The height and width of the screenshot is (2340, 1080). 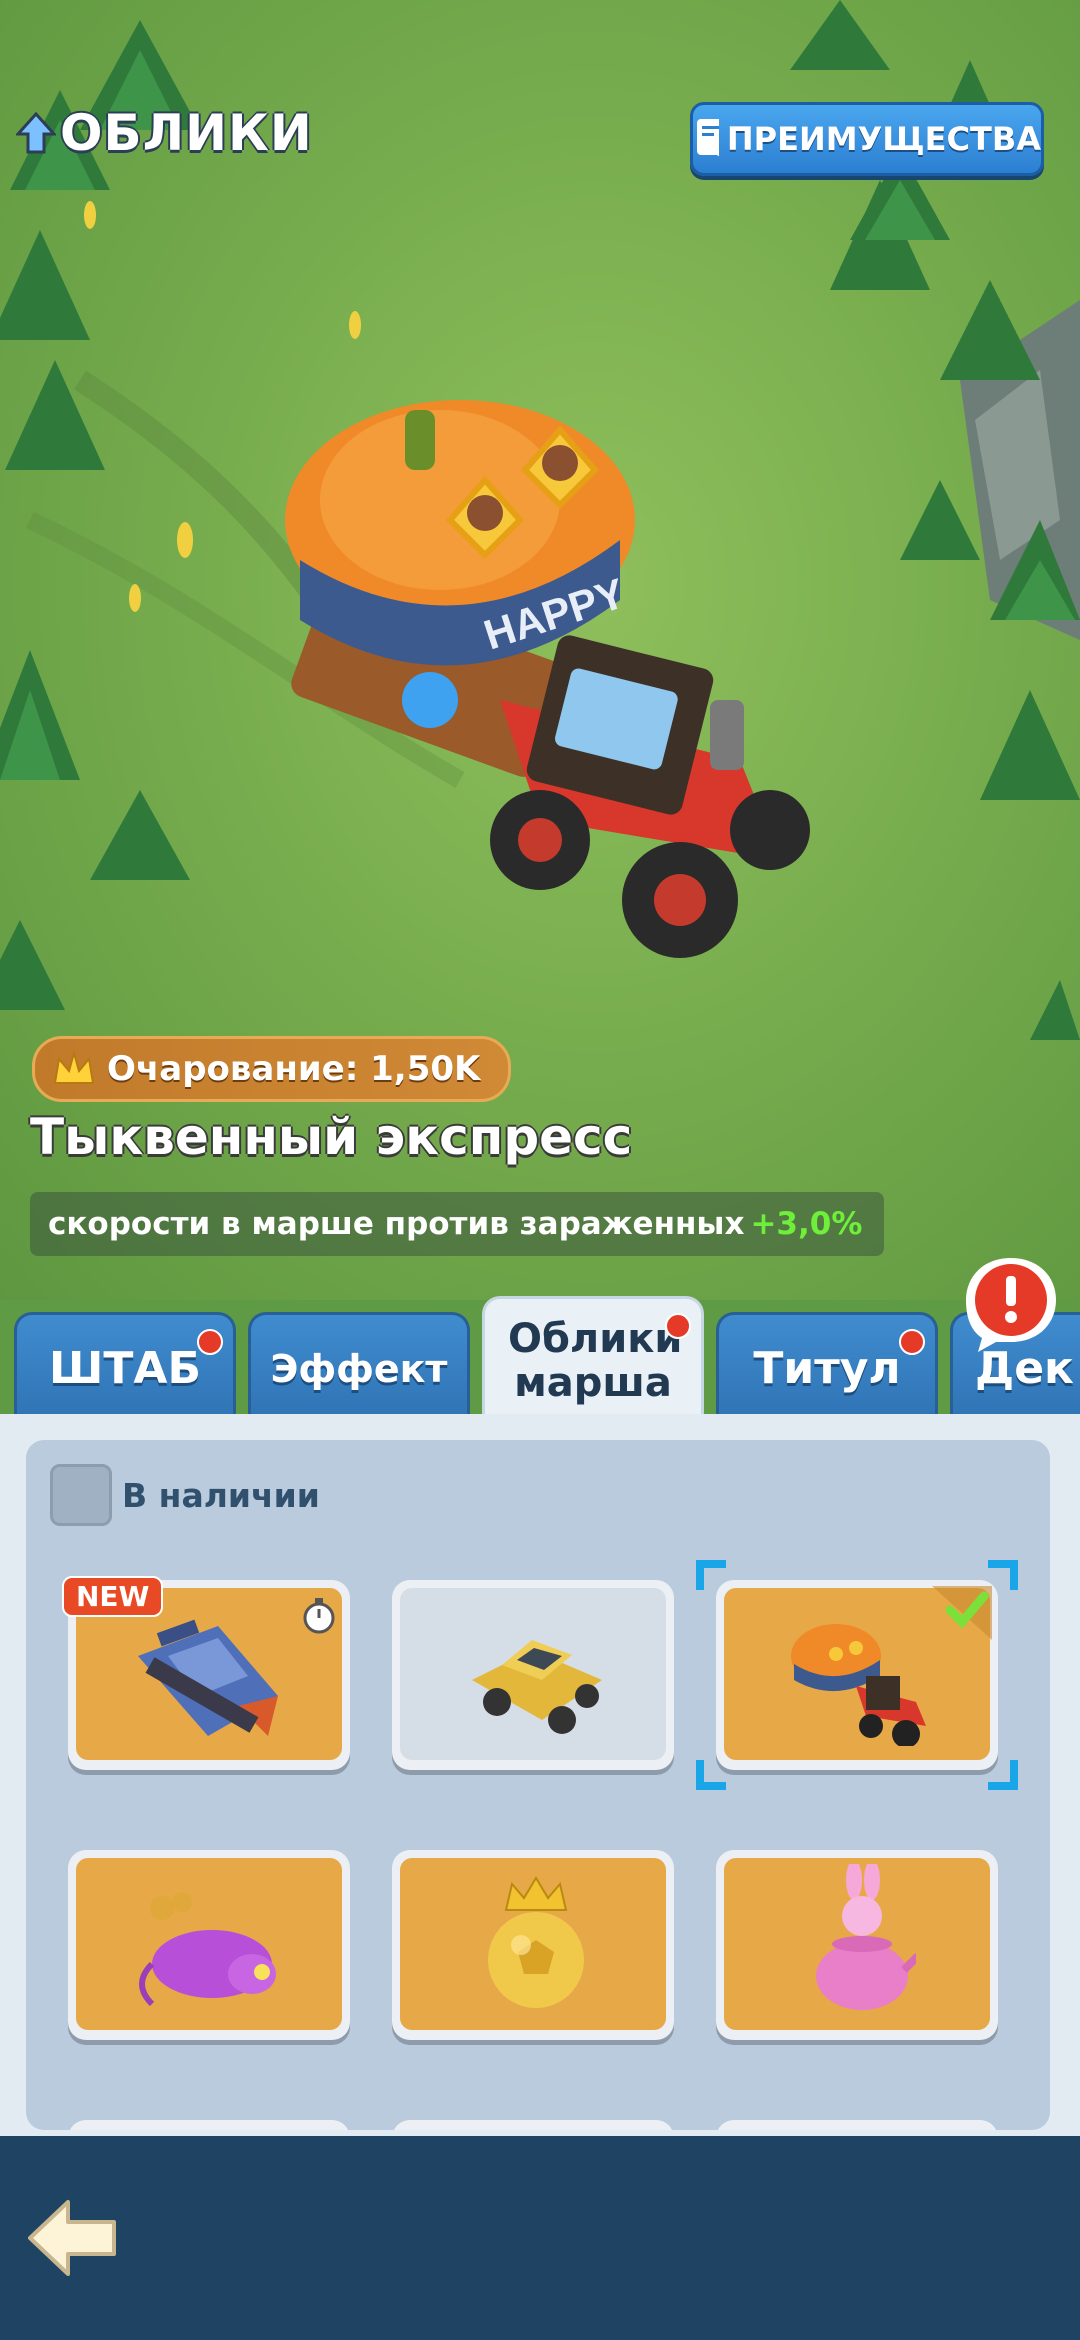 I want to click on tab-march-skins: Облики марша, so click(x=593, y=1359).